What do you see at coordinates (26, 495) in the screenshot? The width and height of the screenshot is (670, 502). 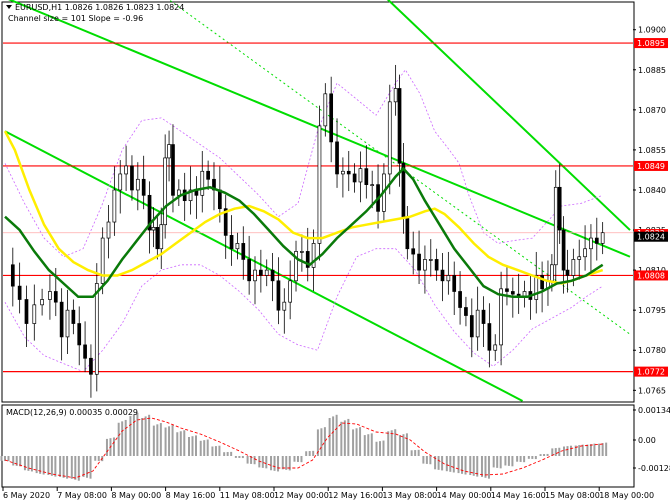 I see `x-tick-label: 6 May 2020` at bounding box center [26, 495].